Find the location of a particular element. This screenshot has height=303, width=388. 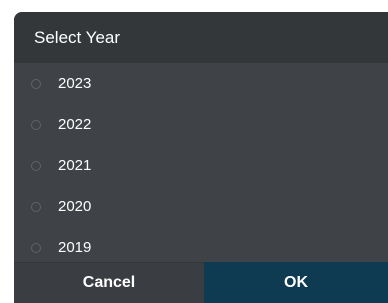

year-option-label: 2019 is located at coordinates (75, 247).